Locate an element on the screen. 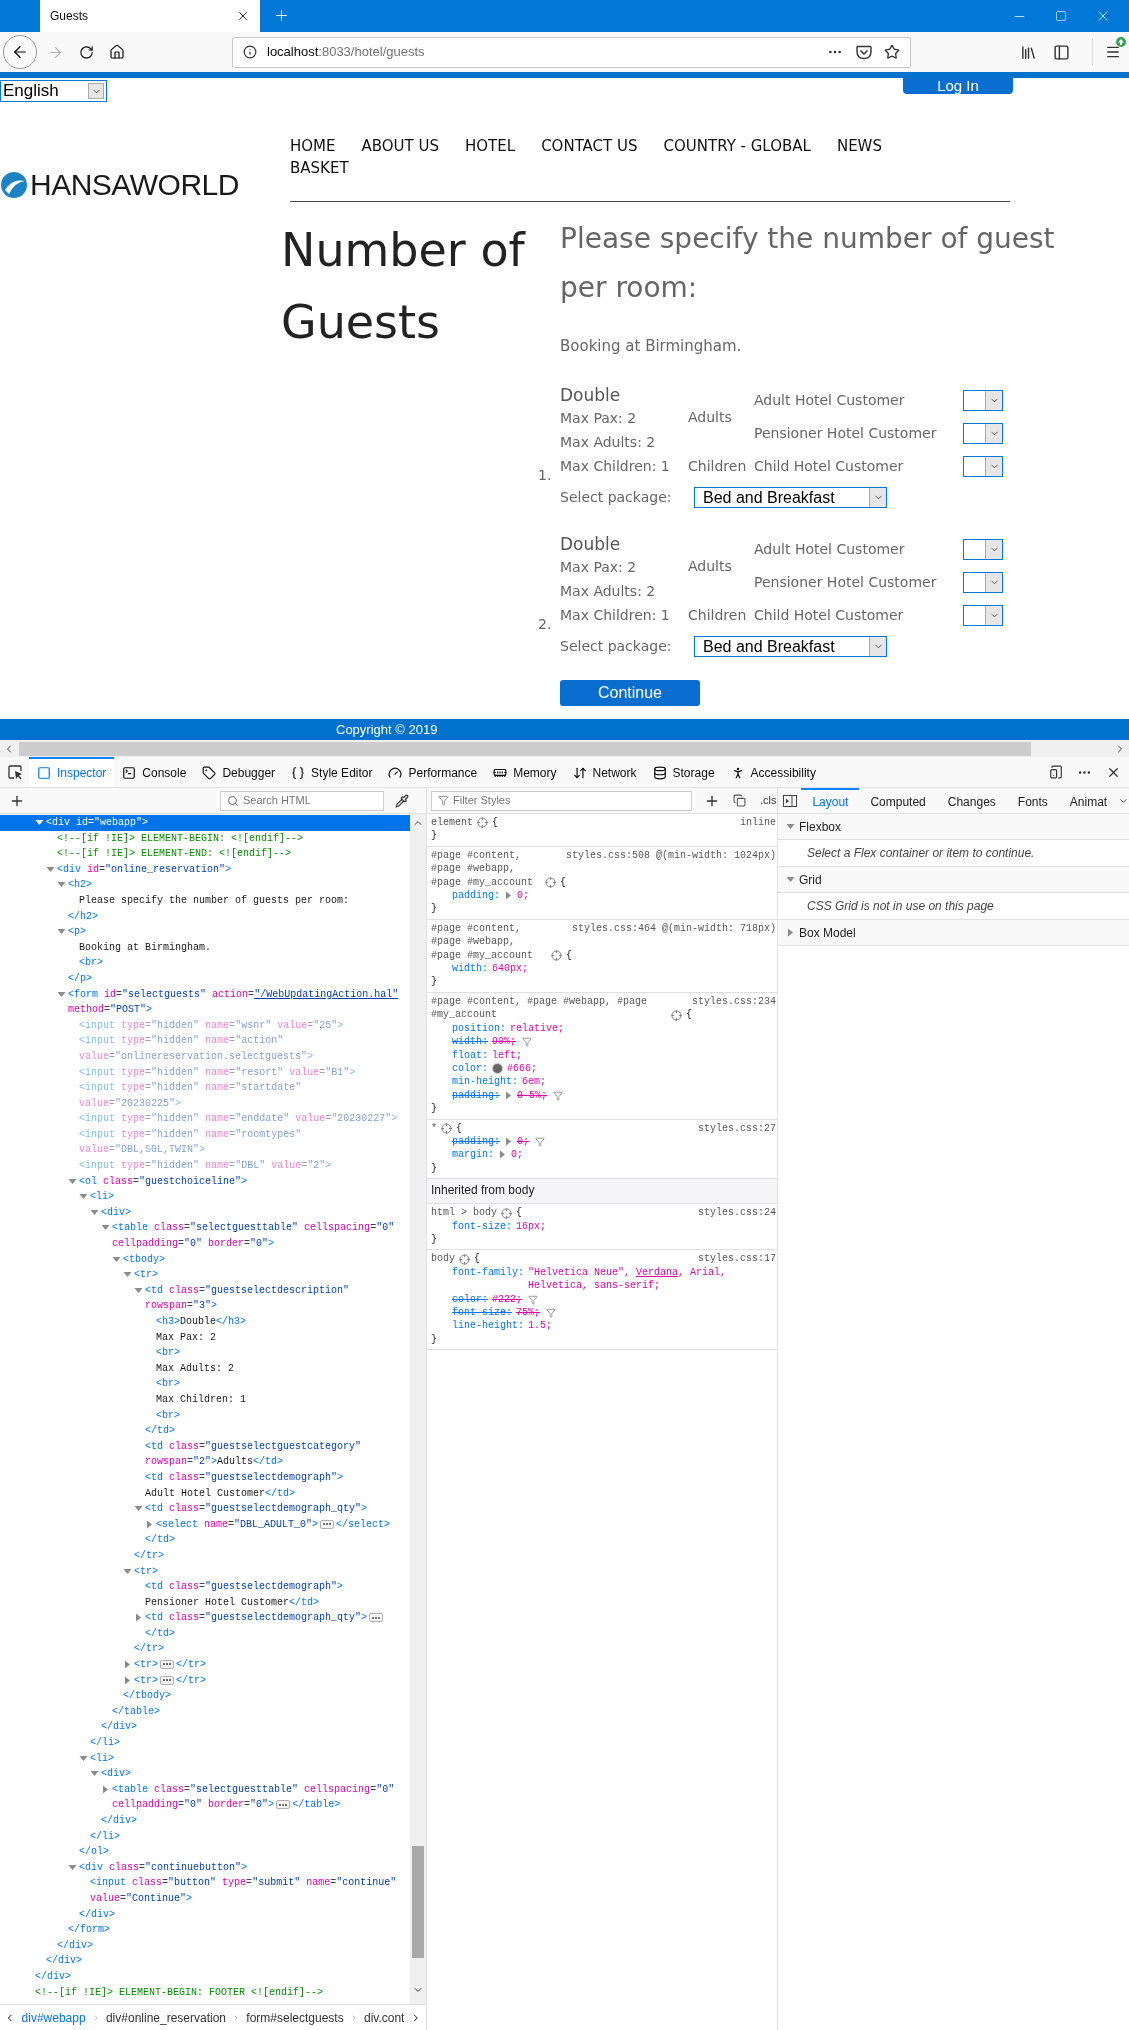 The height and width of the screenshot is (2030, 1129). property-name: line-height: is located at coordinates (488, 1326).